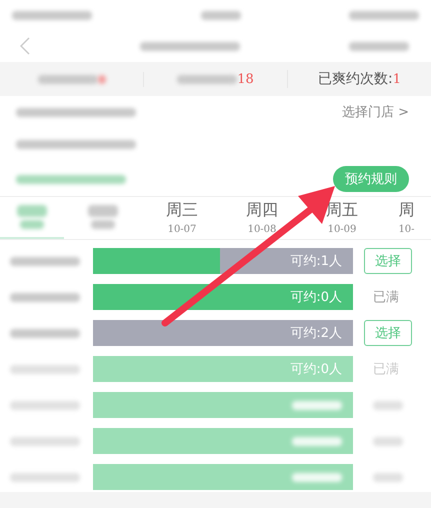  Describe the element at coordinates (342, 218) in the screenshot. I see `day-tab: 周五 10-09` at that location.